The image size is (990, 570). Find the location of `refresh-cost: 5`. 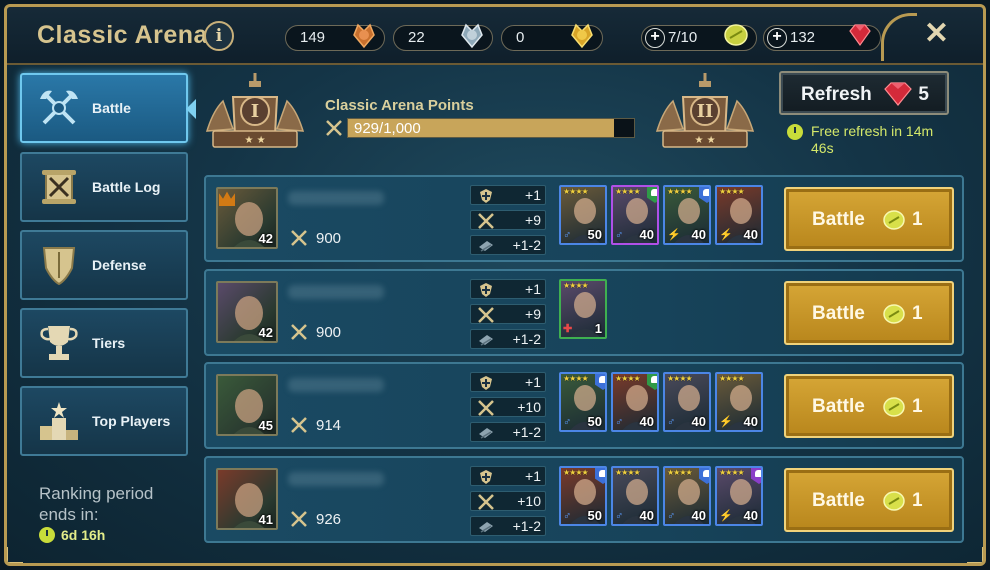

refresh-cost: 5 is located at coordinates (923, 94).